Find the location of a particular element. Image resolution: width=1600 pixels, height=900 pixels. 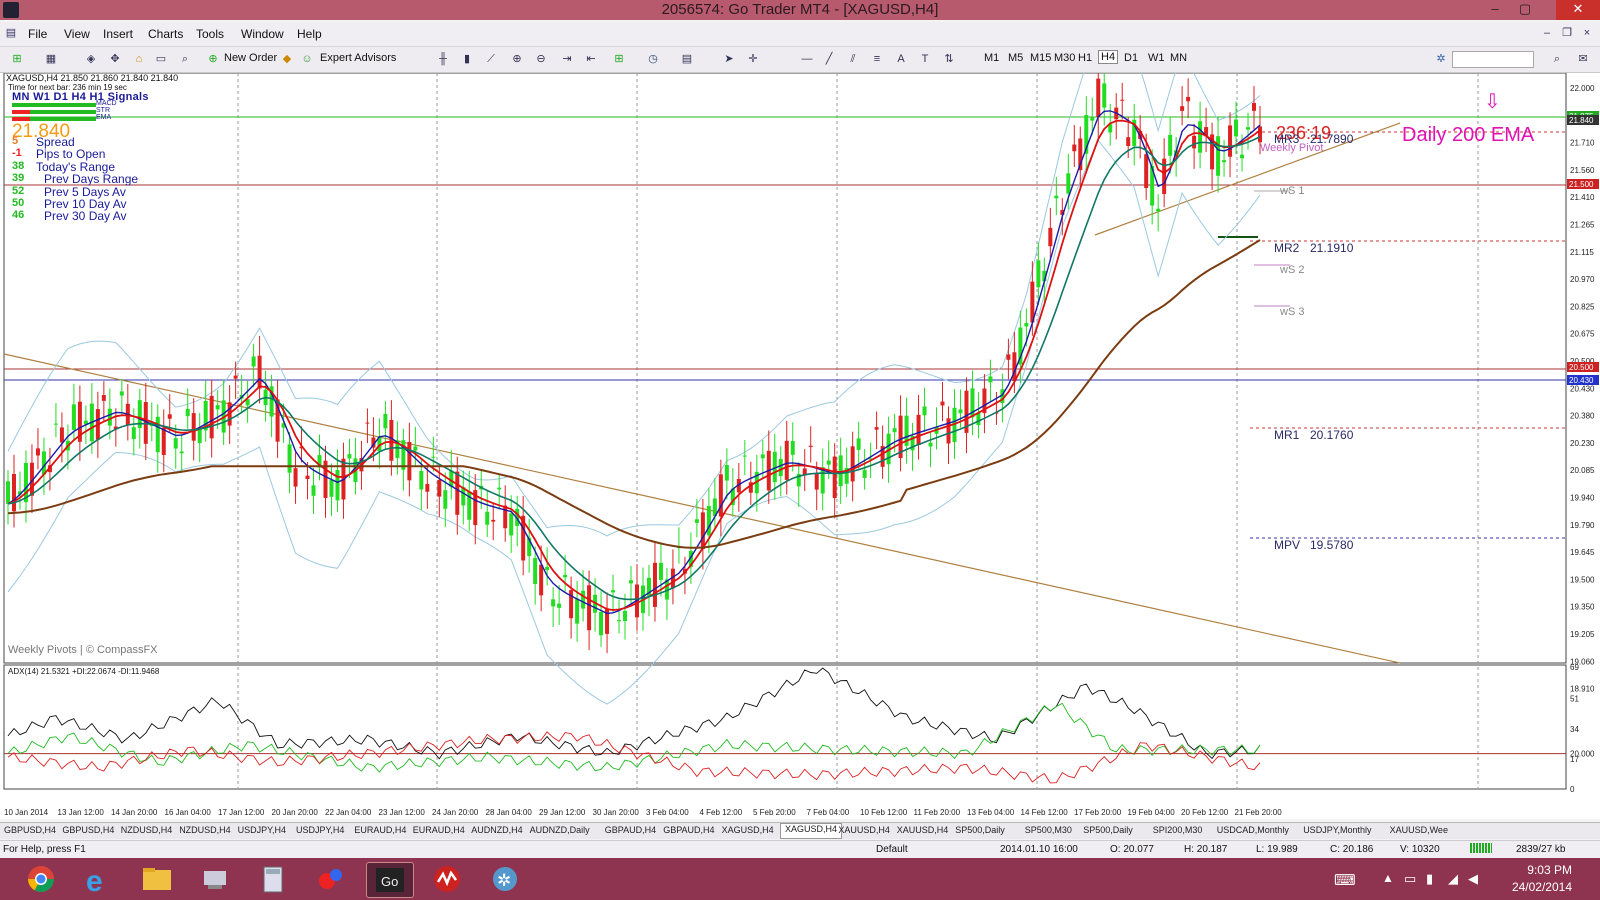

indicators-icon: ⊞ is located at coordinates (619, 59).